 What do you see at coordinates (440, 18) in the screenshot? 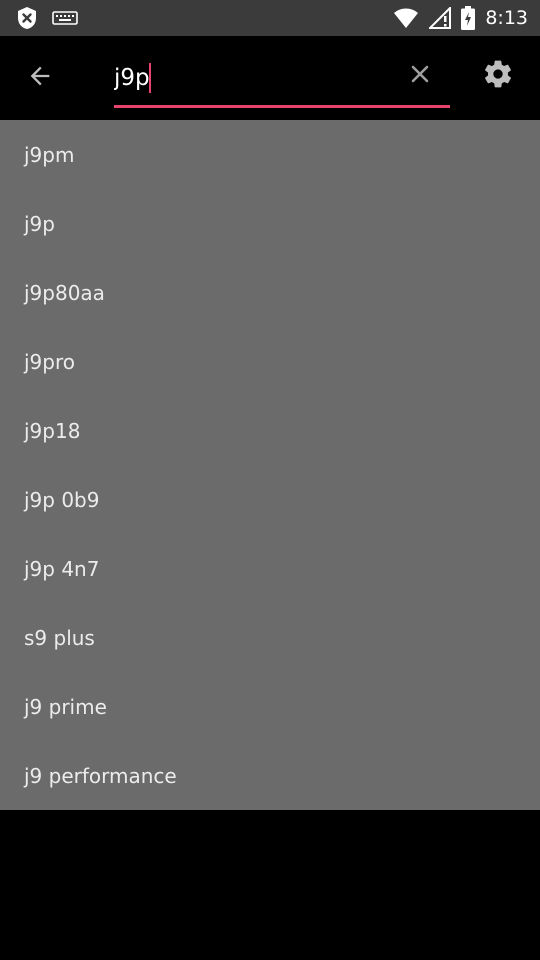
I see `signal-no-data-icon` at bounding box center [440, 18].